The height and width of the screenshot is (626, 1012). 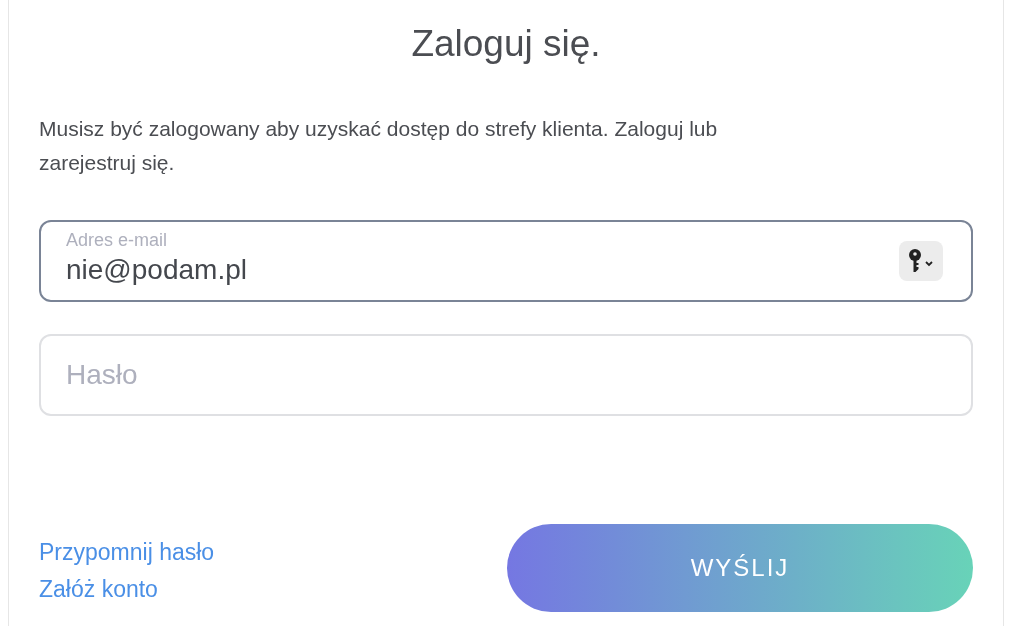 What do you see at coordinates (98, 589) in the screenshot?
I see `text-link: Załóż konto` at bounding box center [98, 589].